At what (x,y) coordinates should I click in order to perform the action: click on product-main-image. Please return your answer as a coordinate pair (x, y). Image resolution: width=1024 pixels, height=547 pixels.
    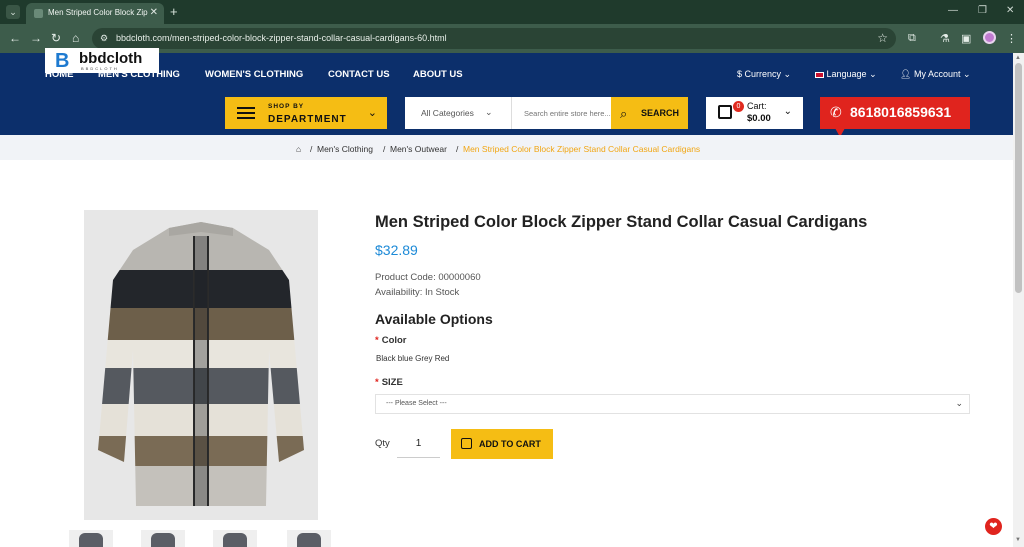
    Looking at the image, I should click on (201, 365).